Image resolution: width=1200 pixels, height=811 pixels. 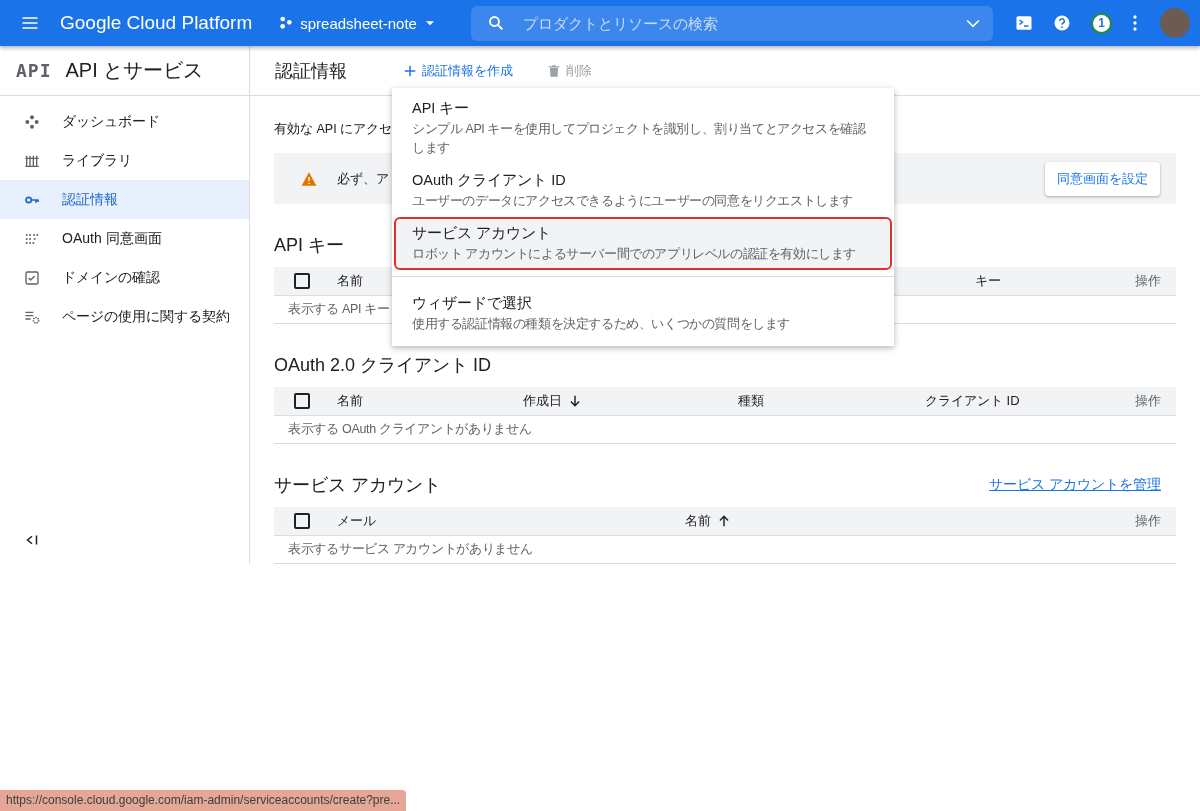 I want to click on terminal-icon, so click(x=1023, y=23).